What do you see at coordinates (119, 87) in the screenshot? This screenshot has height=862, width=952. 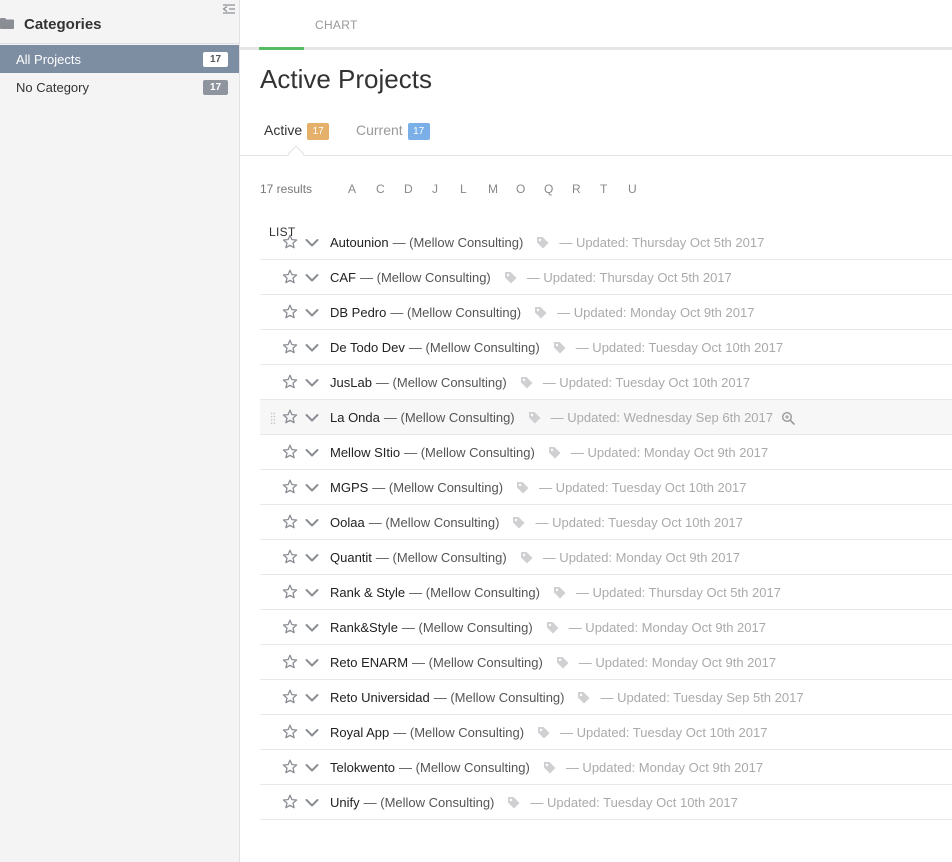 I see `category-no-category: No Category 17` at bounding box center [119, 87].